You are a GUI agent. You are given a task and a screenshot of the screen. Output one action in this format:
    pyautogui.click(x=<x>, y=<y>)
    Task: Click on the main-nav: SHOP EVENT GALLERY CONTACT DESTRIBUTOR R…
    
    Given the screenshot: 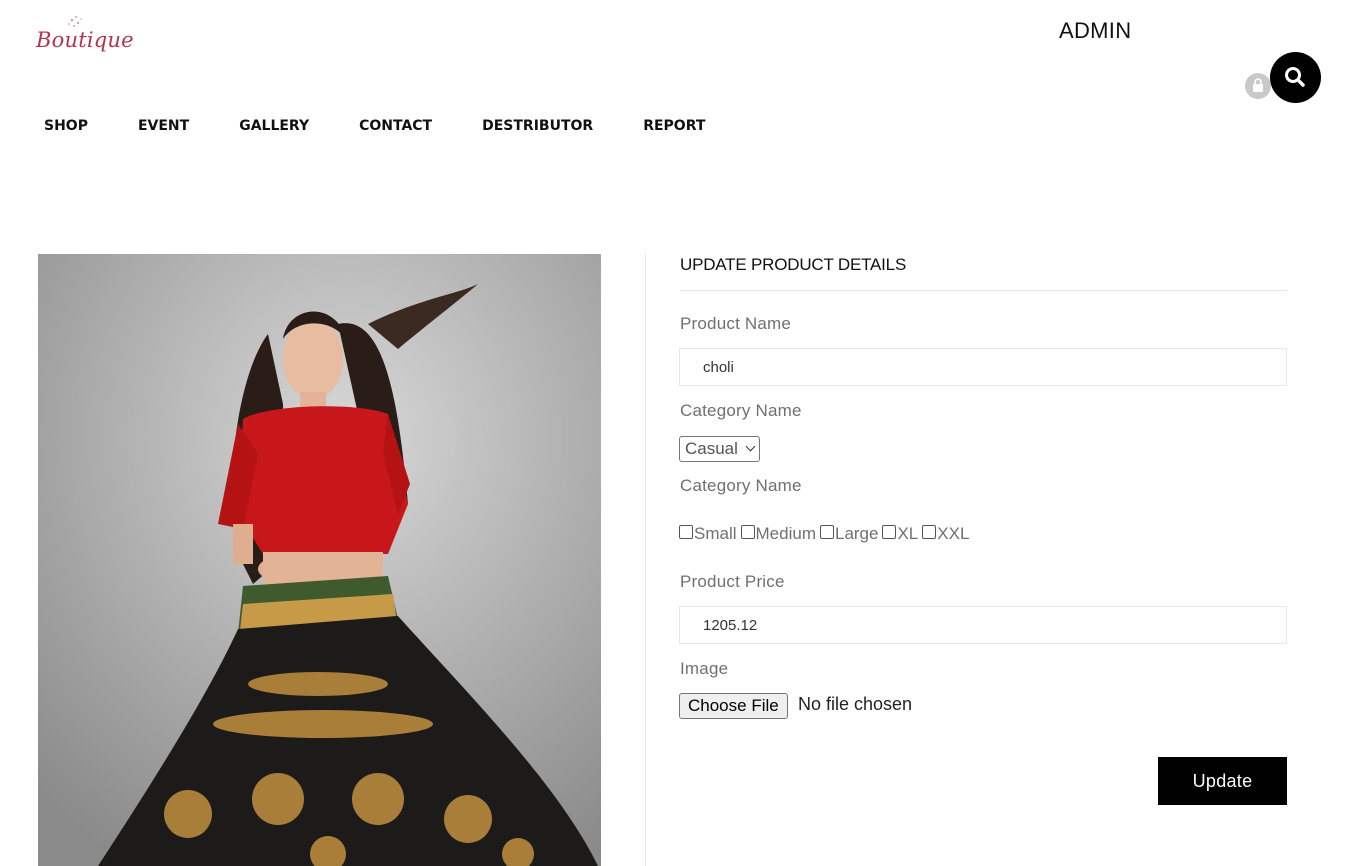 What is the action you would take?
    pyautogui.click(x=374, y=126)
    